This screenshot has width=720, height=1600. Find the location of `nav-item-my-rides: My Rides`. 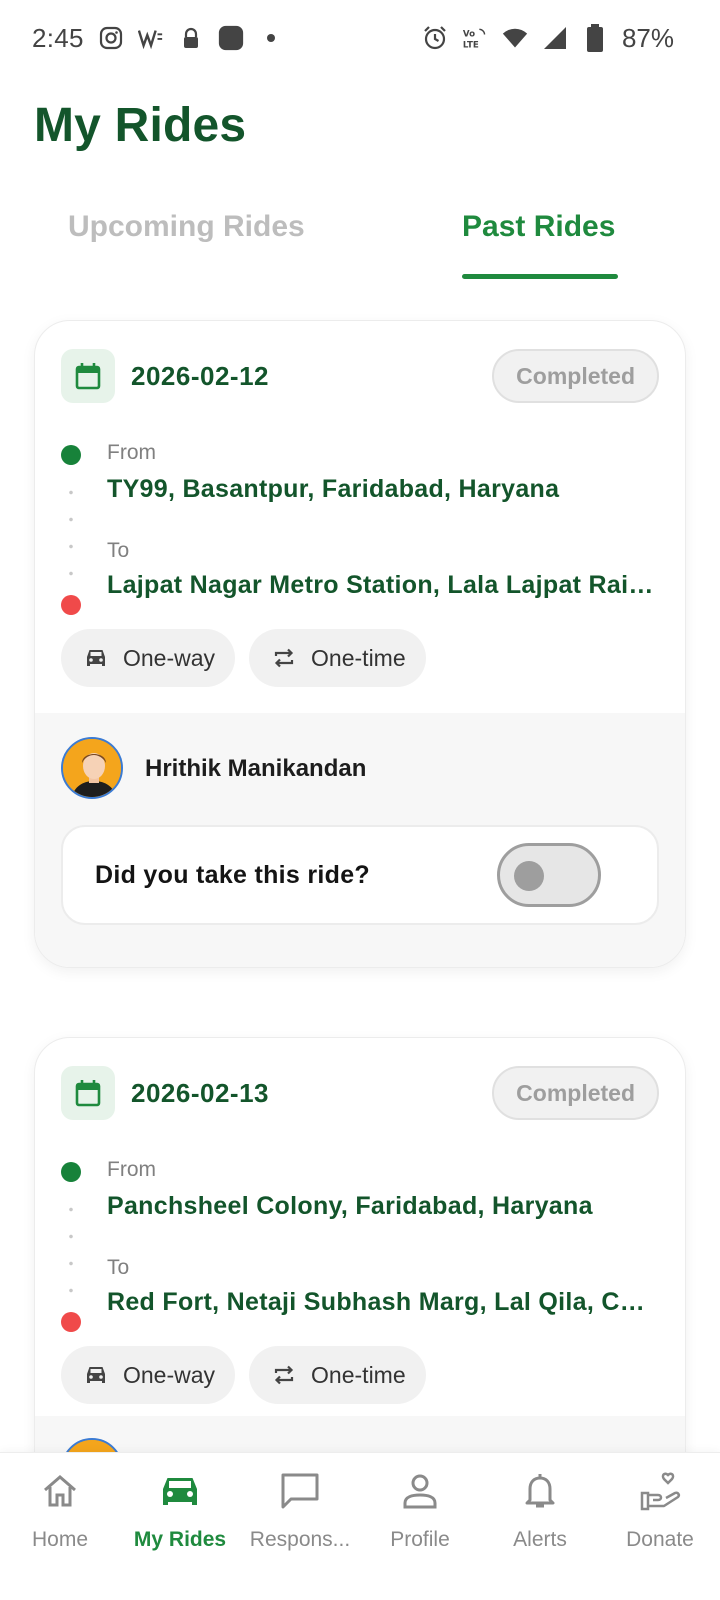

nav-item-my-rides: My Rides is located at coordinates (180, 1526).